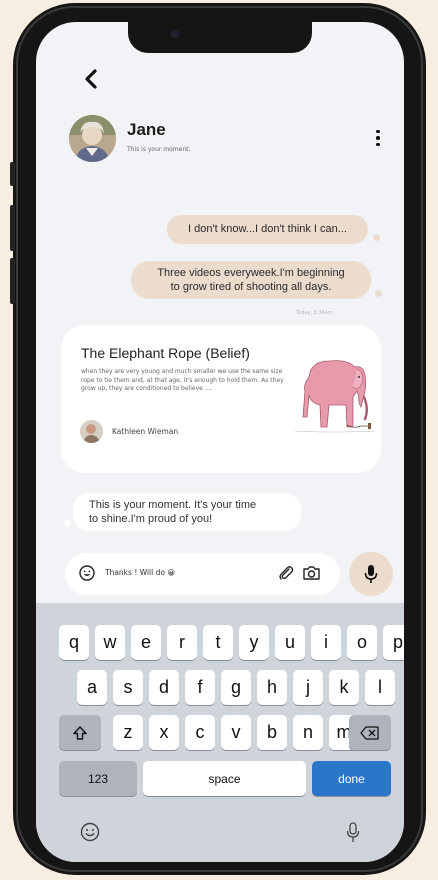 The image size is (438, 880). Describe the element at coordinates (362, 642) in the screenshot. I see `key-o: o` at that location.